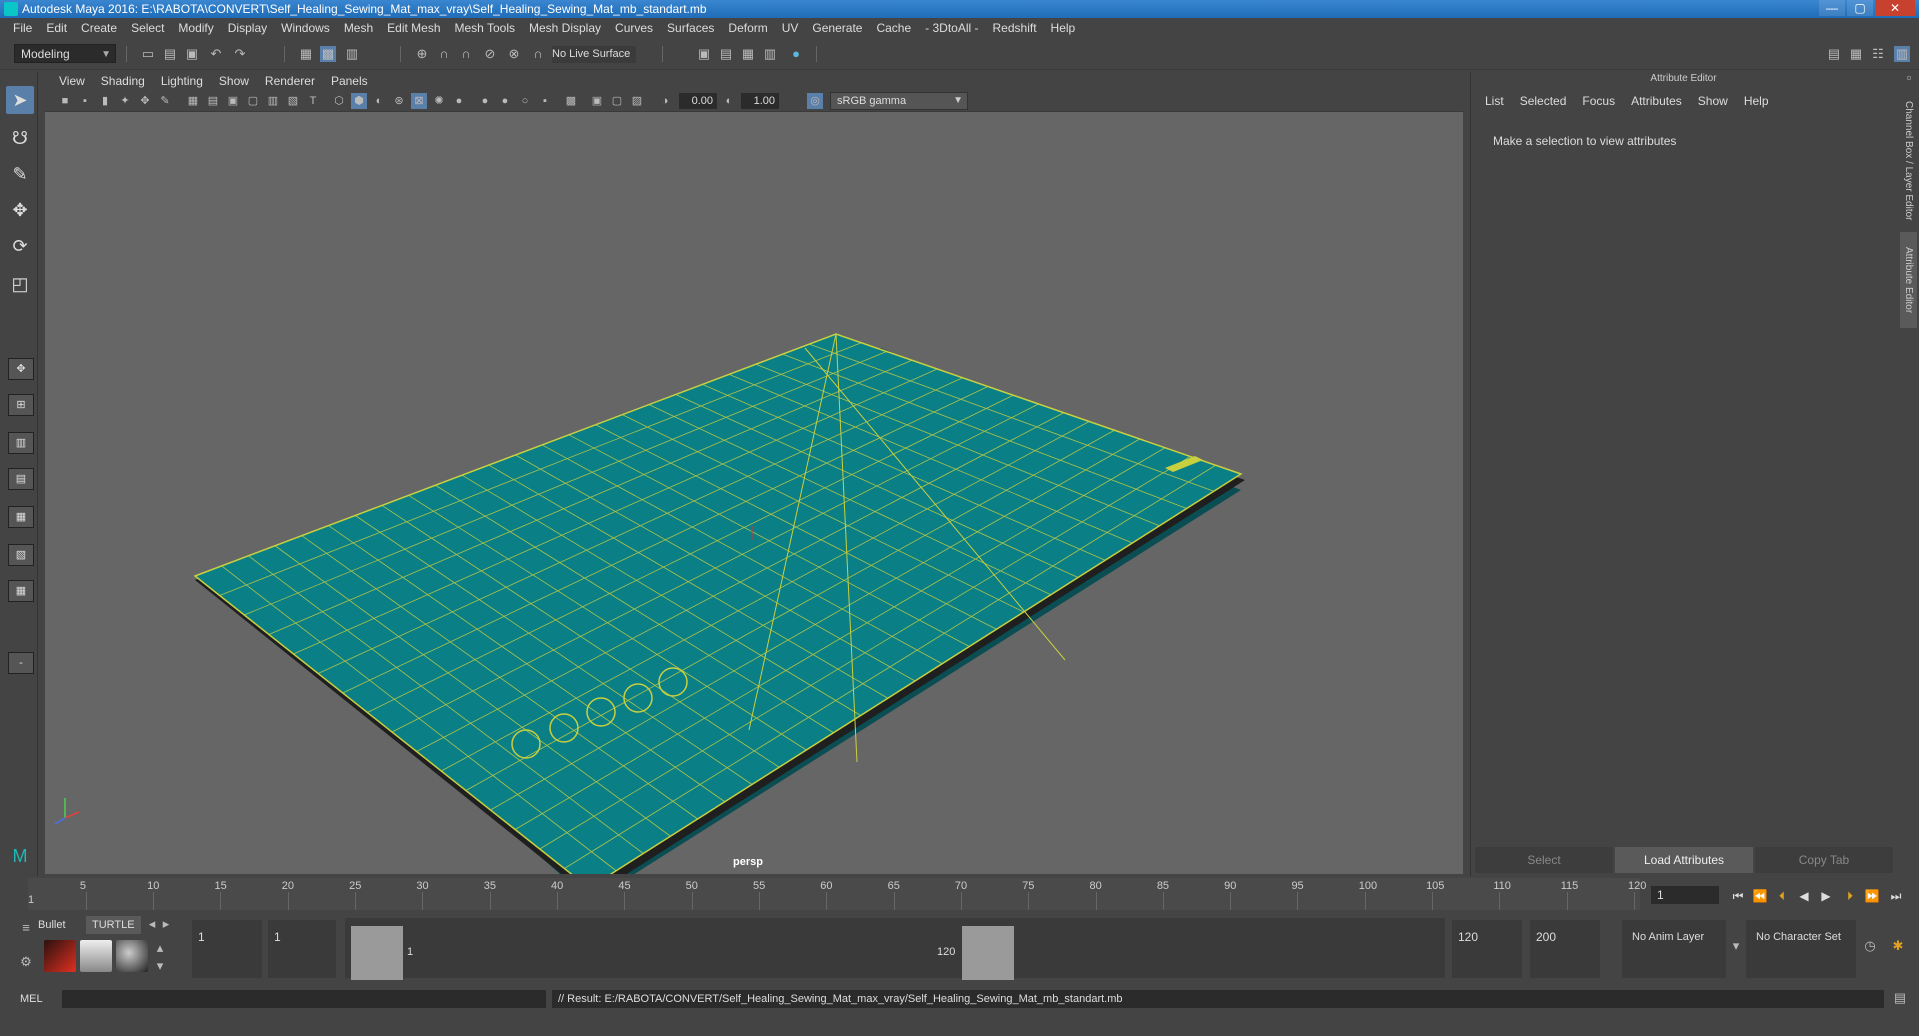 Image resolution: width=1919 pixels, height=1036 pixels. I want to click on render-view-icon: ▣, so click(704, 54).